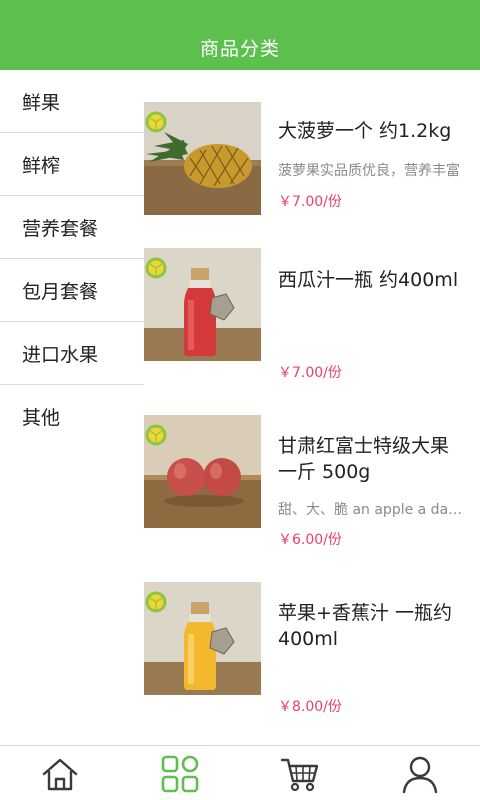  What do you see at coordinates (202, 638) in the screenshot?
I see `product-image-apple-banana-juice` at bounding box center [202, 638].